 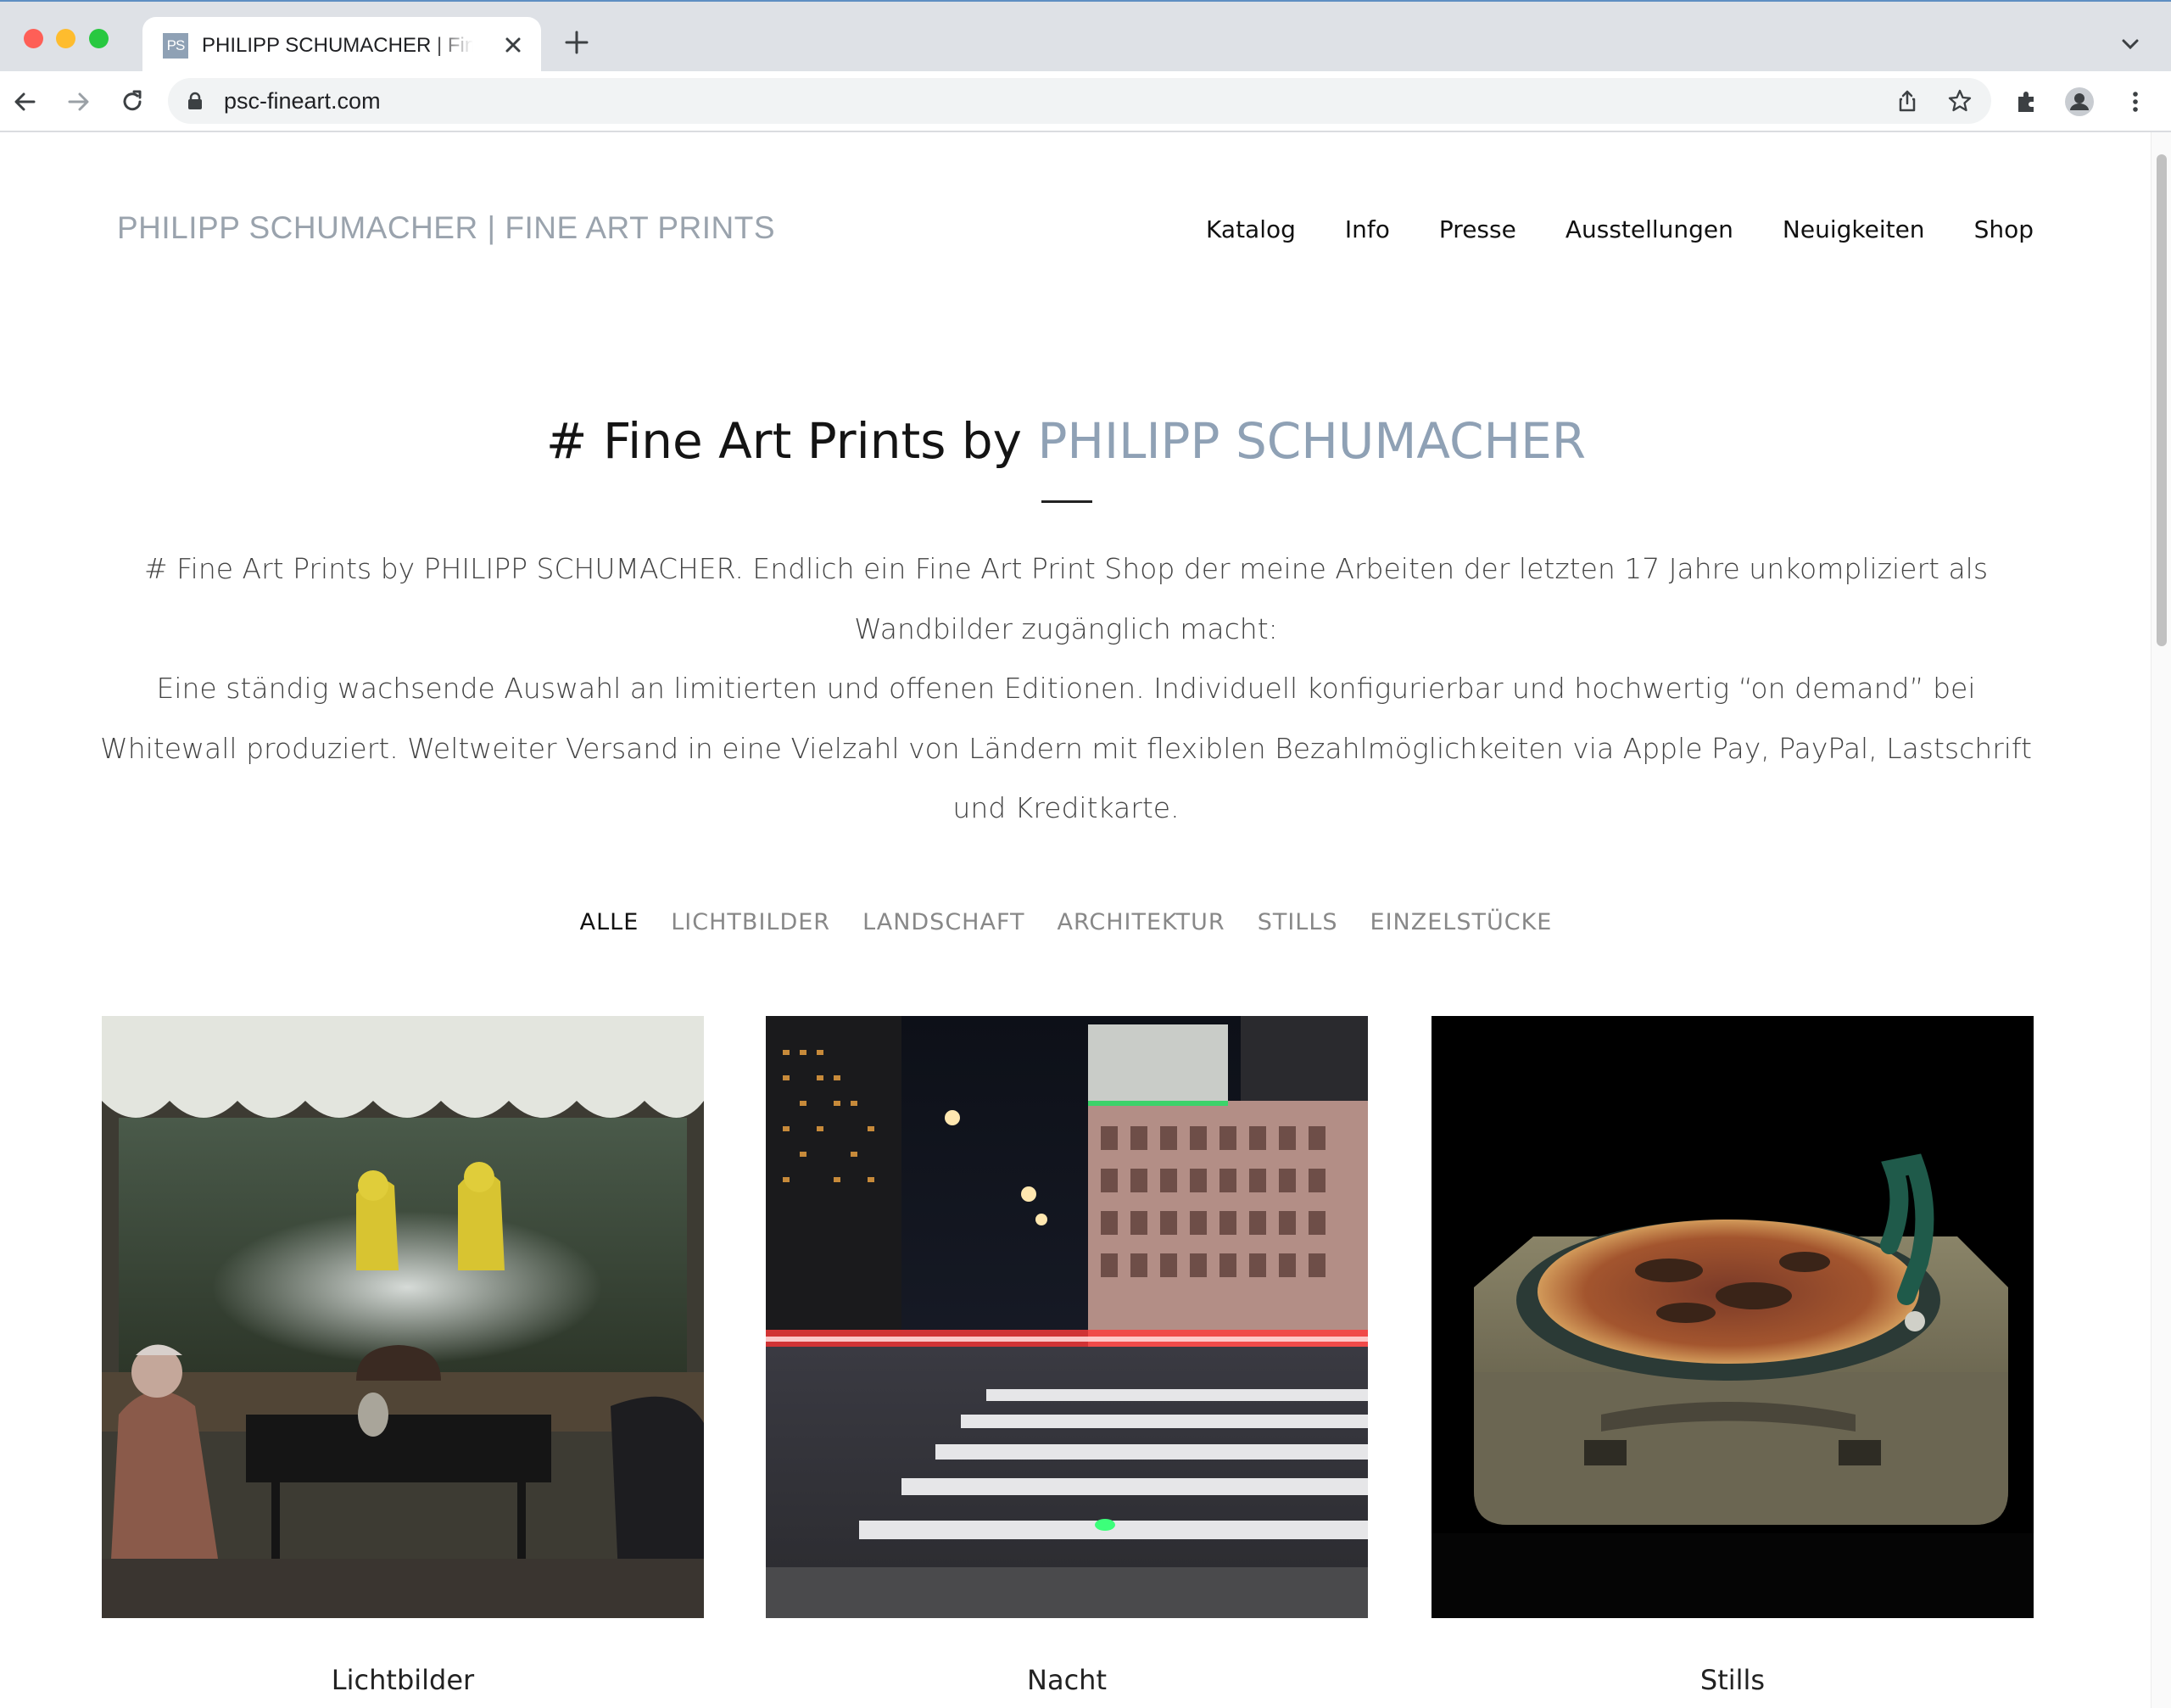 I want to click on browser-tab: PS PHILIPP SCHUMACHER | Fine Art Prints, so click(x=341, y=45).